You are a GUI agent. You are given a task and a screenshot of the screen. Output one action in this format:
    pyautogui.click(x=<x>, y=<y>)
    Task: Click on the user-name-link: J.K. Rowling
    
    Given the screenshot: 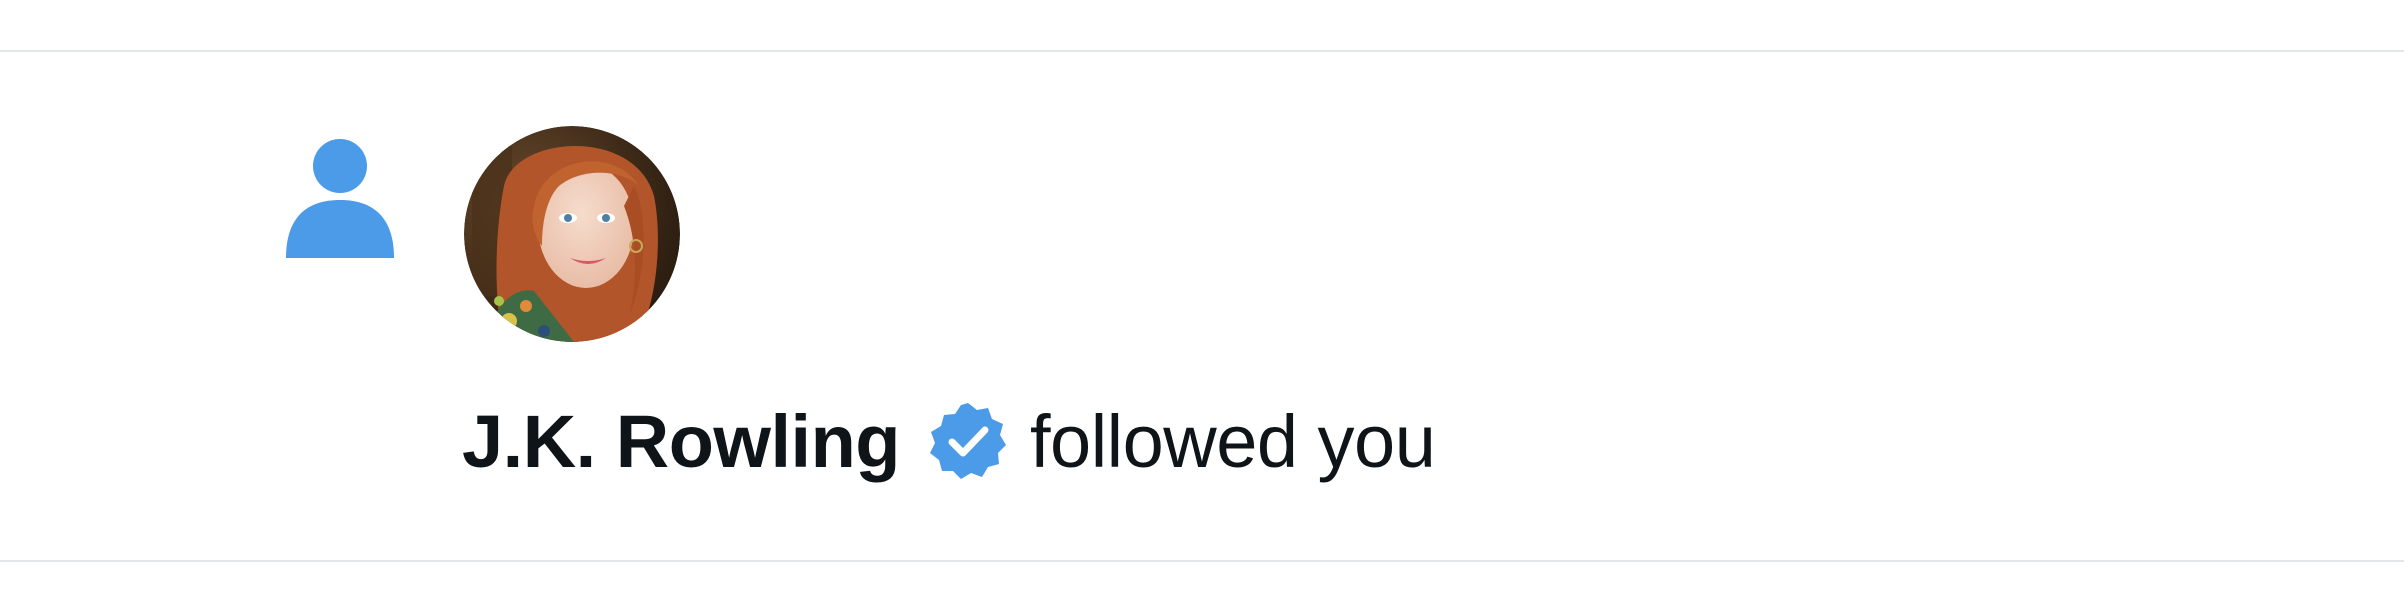 What is the action you would take?
    pyautogui.click(x=681, y=441)
    